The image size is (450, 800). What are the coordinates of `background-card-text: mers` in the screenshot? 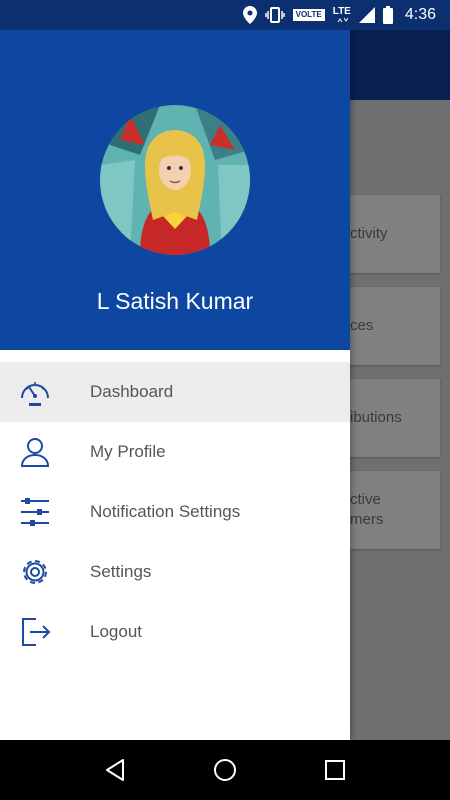 It's located at (367, 519).